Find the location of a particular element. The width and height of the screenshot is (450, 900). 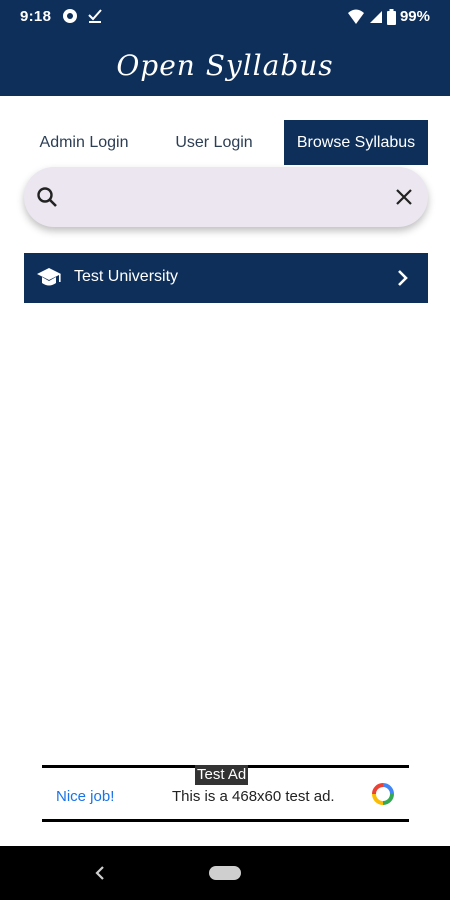

list-item-test-university: Test University is located at coordinates (226, 278).